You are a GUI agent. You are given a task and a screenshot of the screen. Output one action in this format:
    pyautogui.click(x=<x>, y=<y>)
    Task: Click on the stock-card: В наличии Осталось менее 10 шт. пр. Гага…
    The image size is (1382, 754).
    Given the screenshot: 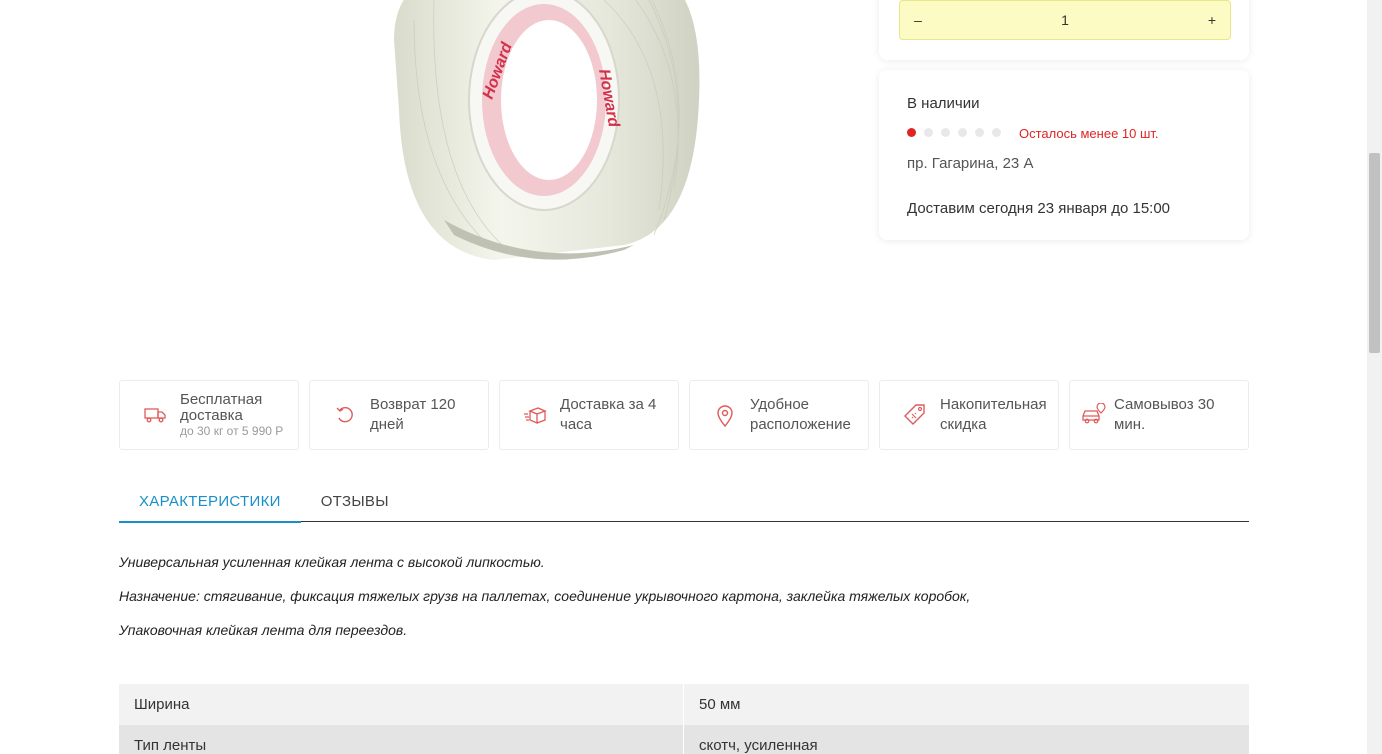 What is the action you would take?
    pyautogui.click(x=1064, y=155)
    